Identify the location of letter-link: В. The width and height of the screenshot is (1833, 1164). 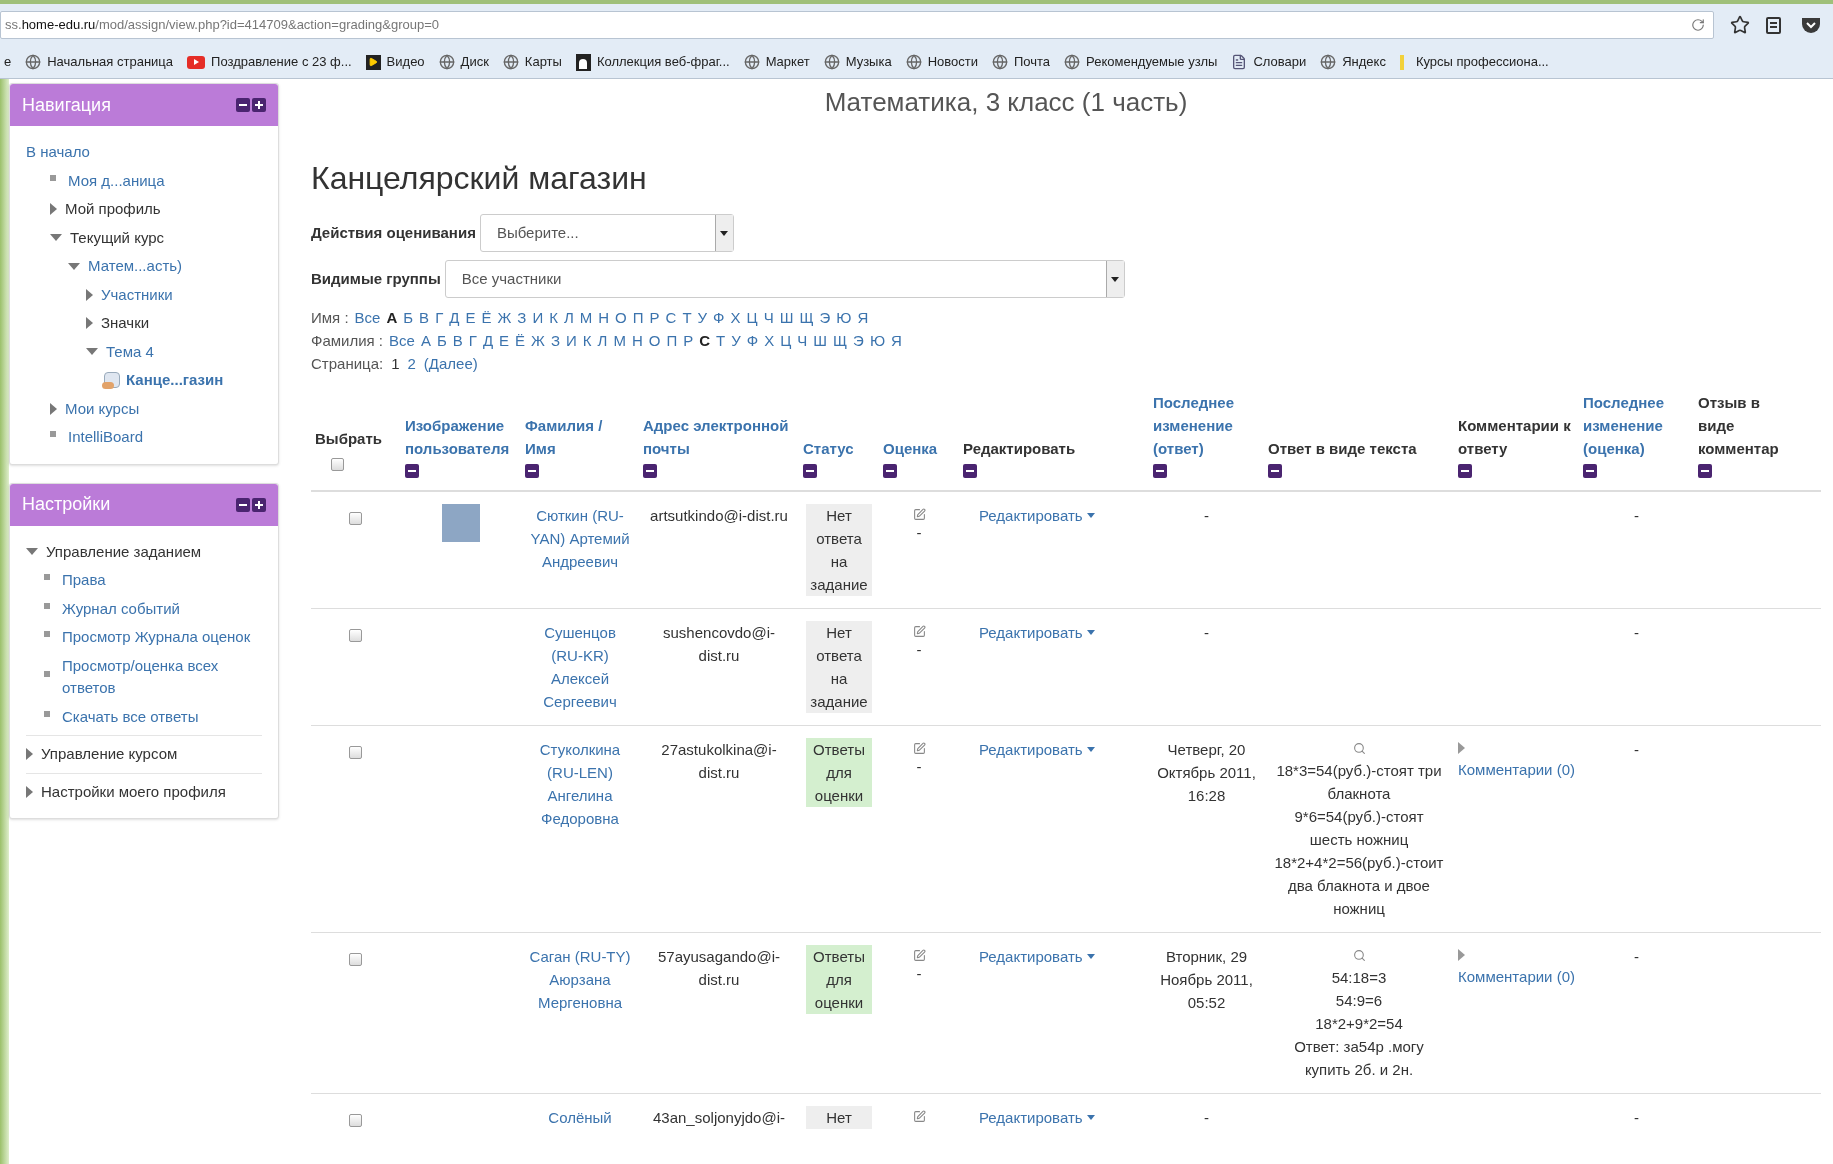
(457, 340).